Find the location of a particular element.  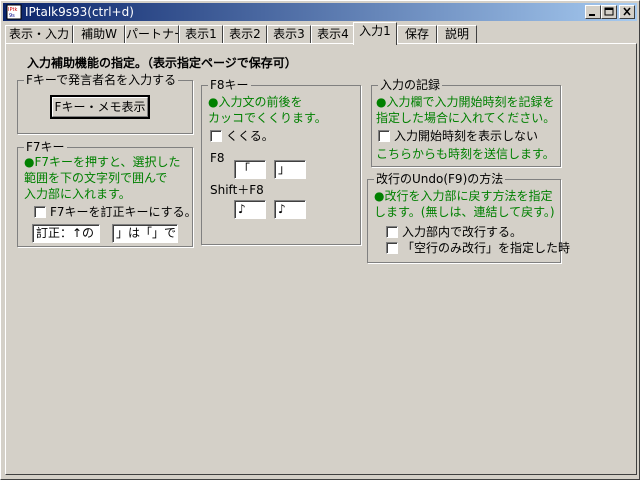

fkey-memo-button: Fキー・メモ表示 is located at coordinates (100, 107).